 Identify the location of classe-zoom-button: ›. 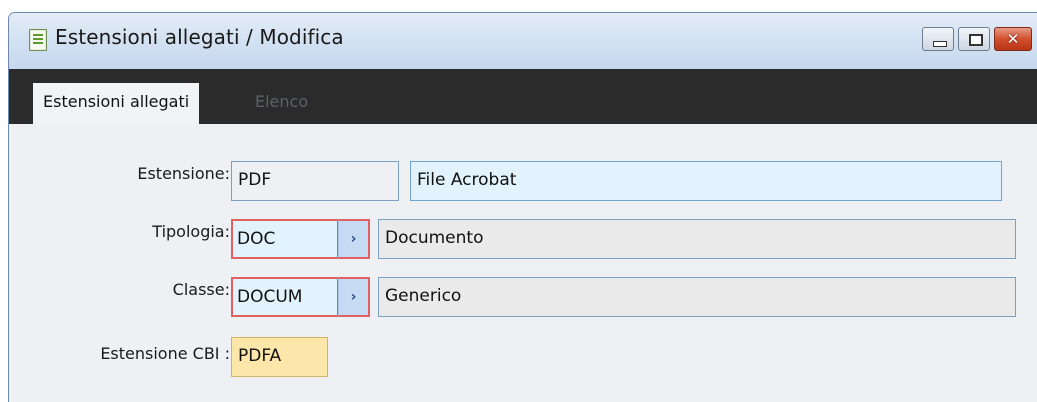
(354, 297).